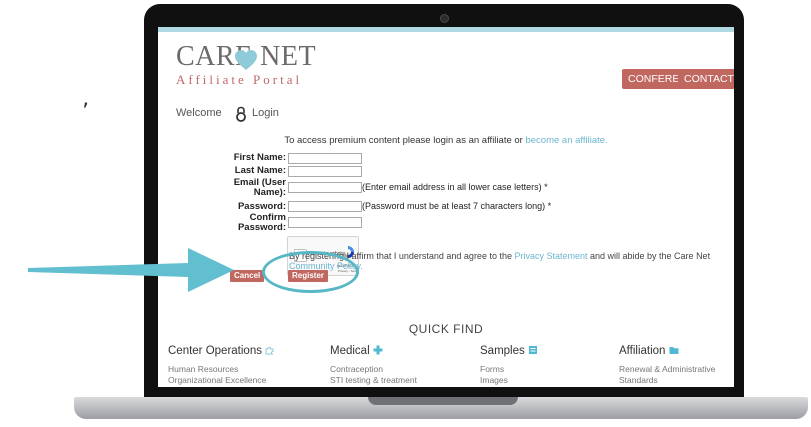 This screenshot has height=427, width=811. I want to click on password-label: Password:, so click(261, 206).